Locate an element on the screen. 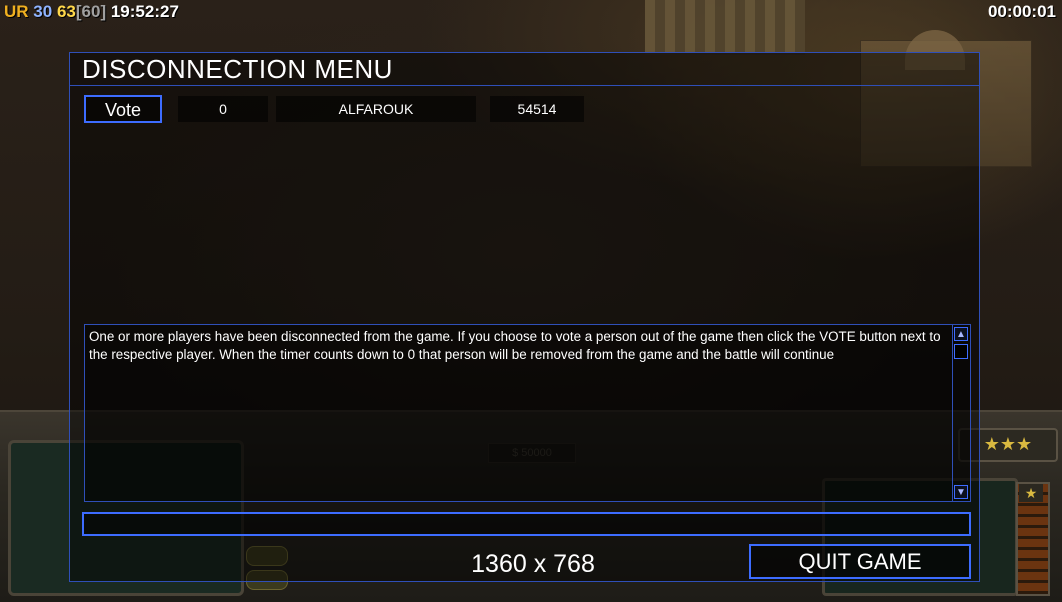  stats-value-1: 30 is located at coordinates (43, 11).